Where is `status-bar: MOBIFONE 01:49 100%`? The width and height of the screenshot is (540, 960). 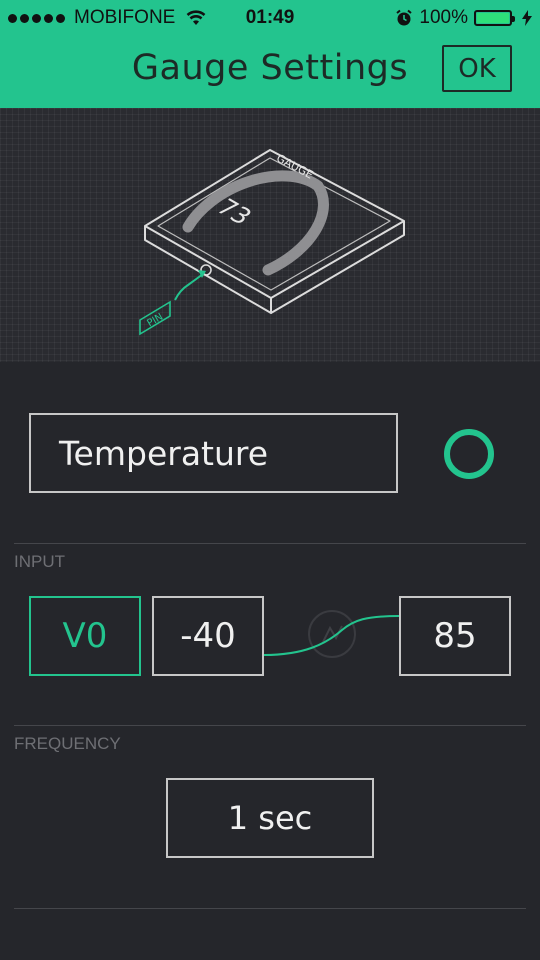 status-bar: MOBIFONE 01:49 100% is located at coordinates (270, 18).